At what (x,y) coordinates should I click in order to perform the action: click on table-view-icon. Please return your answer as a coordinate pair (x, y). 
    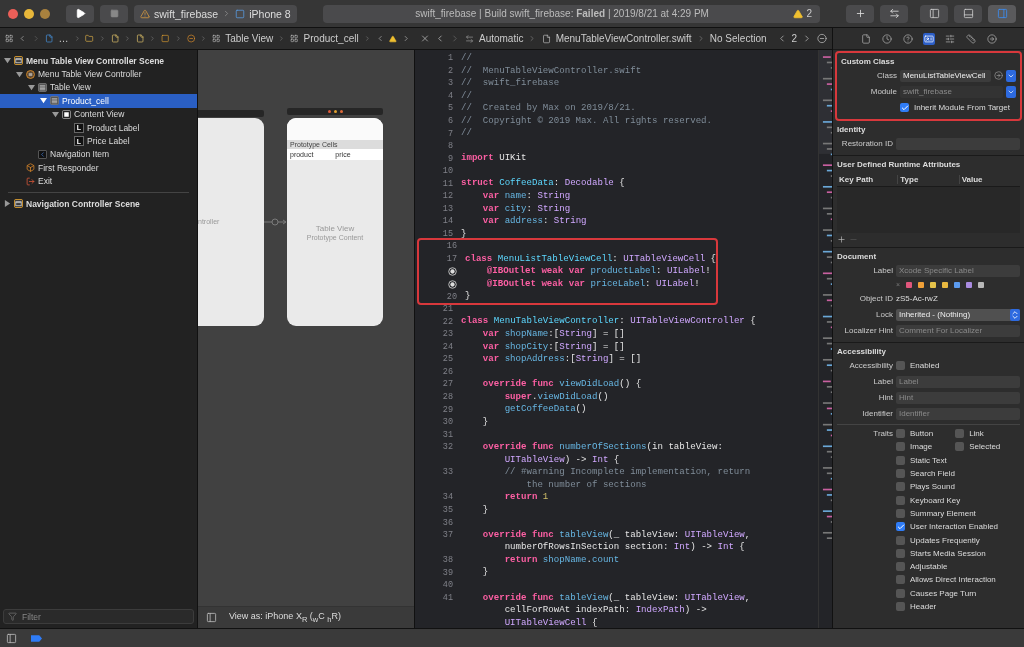
    Looking at the image, I should click on (216, 38).